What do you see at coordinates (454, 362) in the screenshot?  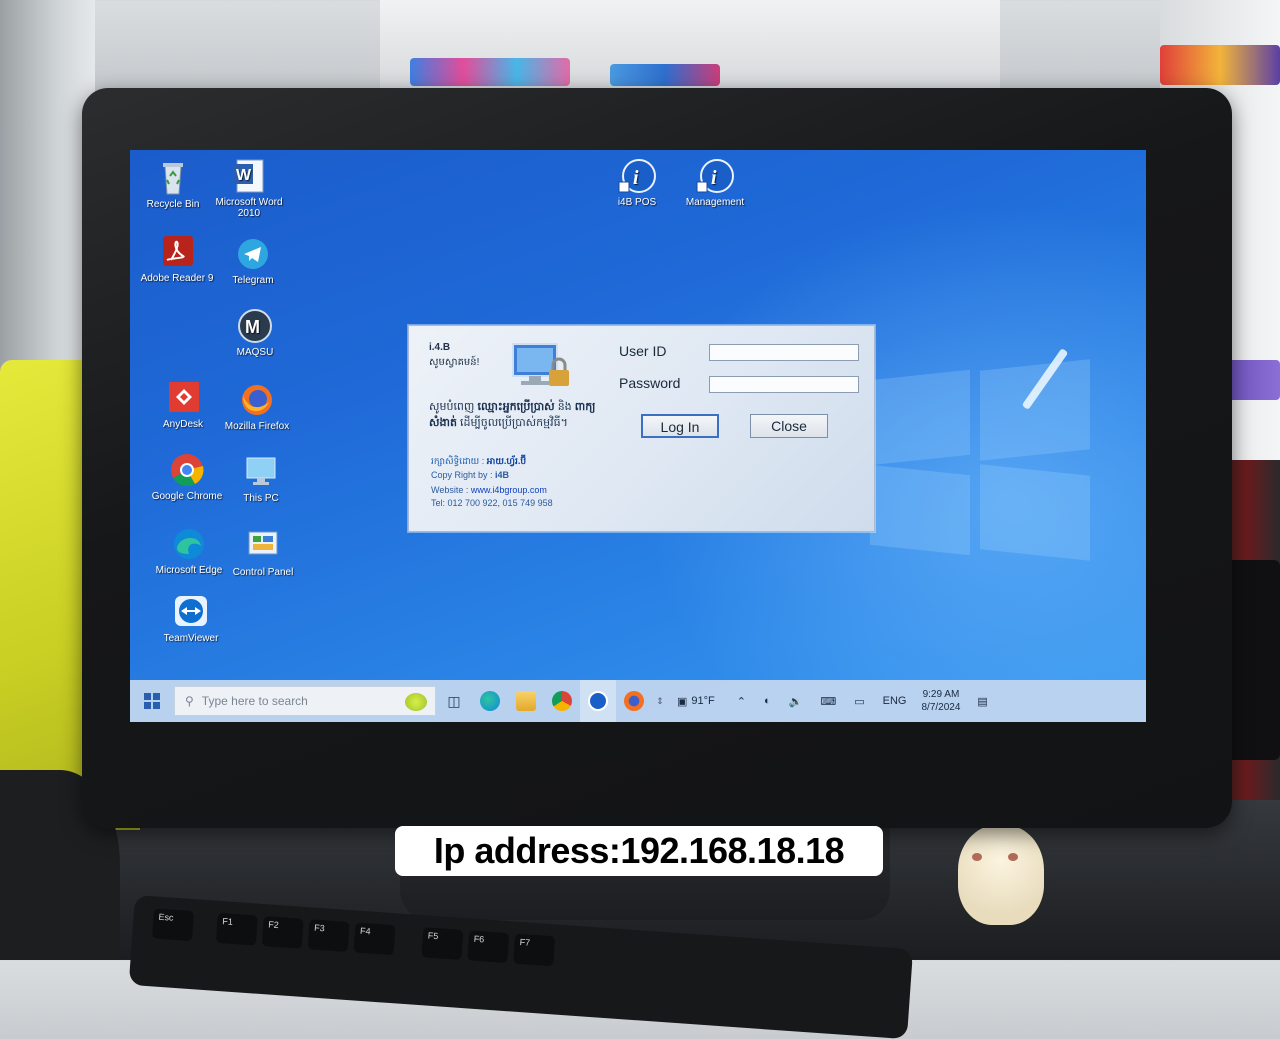 I see `welcome-text: សូមស្វាគមន៍!` at bounding box center [454, 362].